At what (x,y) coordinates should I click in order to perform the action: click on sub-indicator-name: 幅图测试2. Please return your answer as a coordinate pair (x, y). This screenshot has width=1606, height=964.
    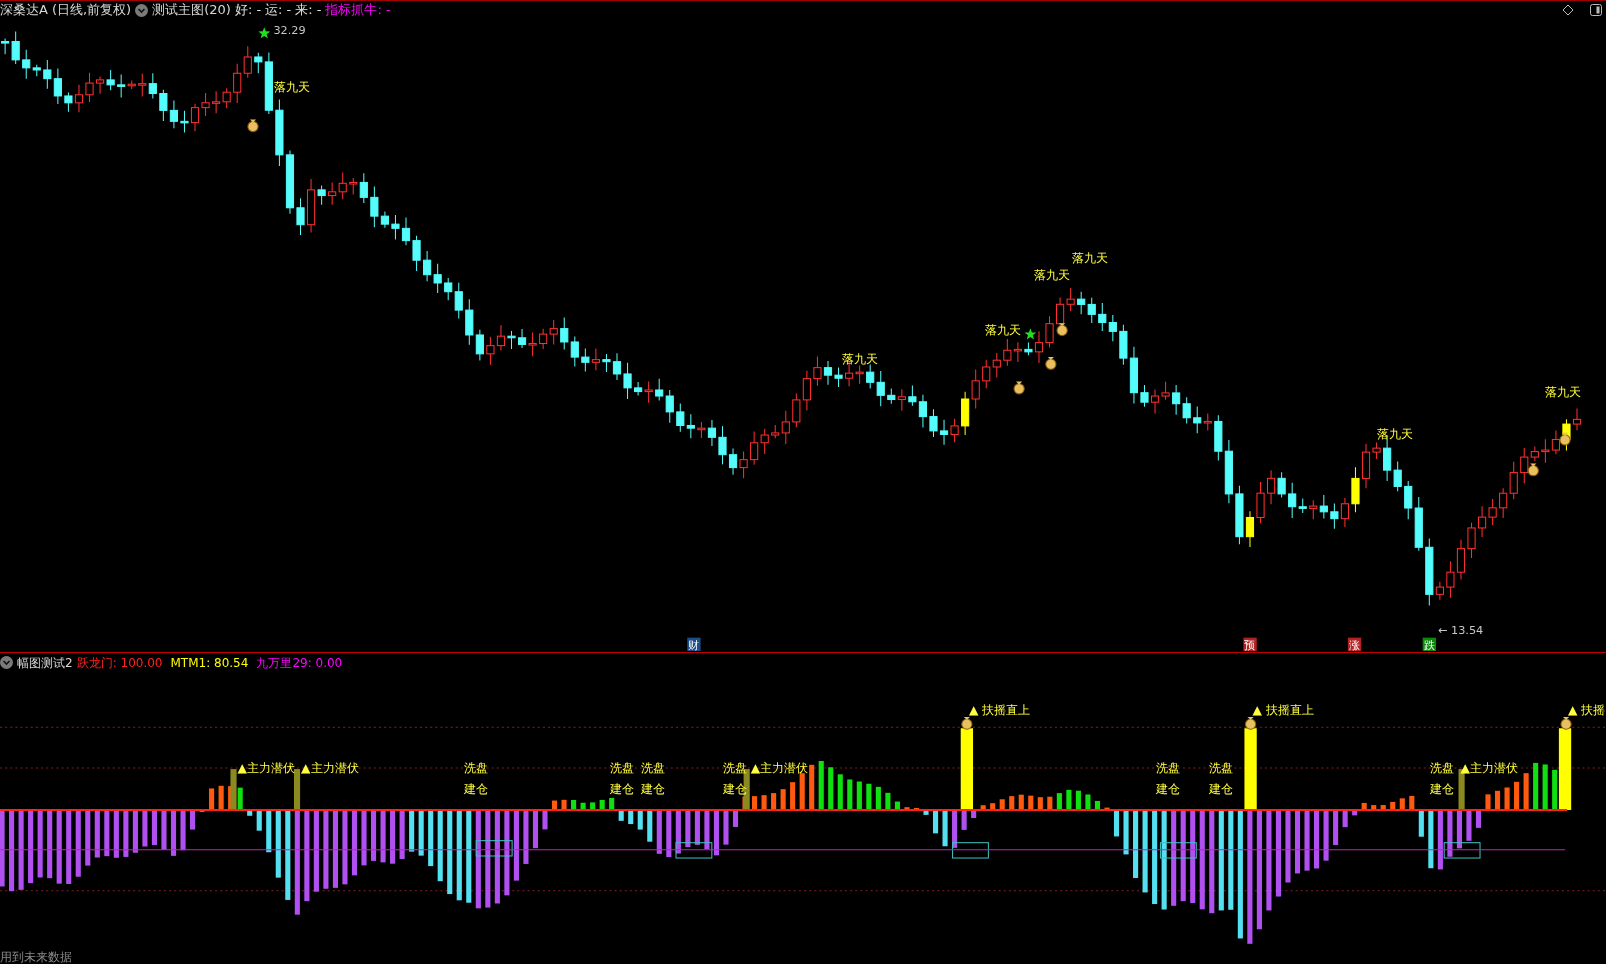
    Looking at the image, I should click on (45, 663).